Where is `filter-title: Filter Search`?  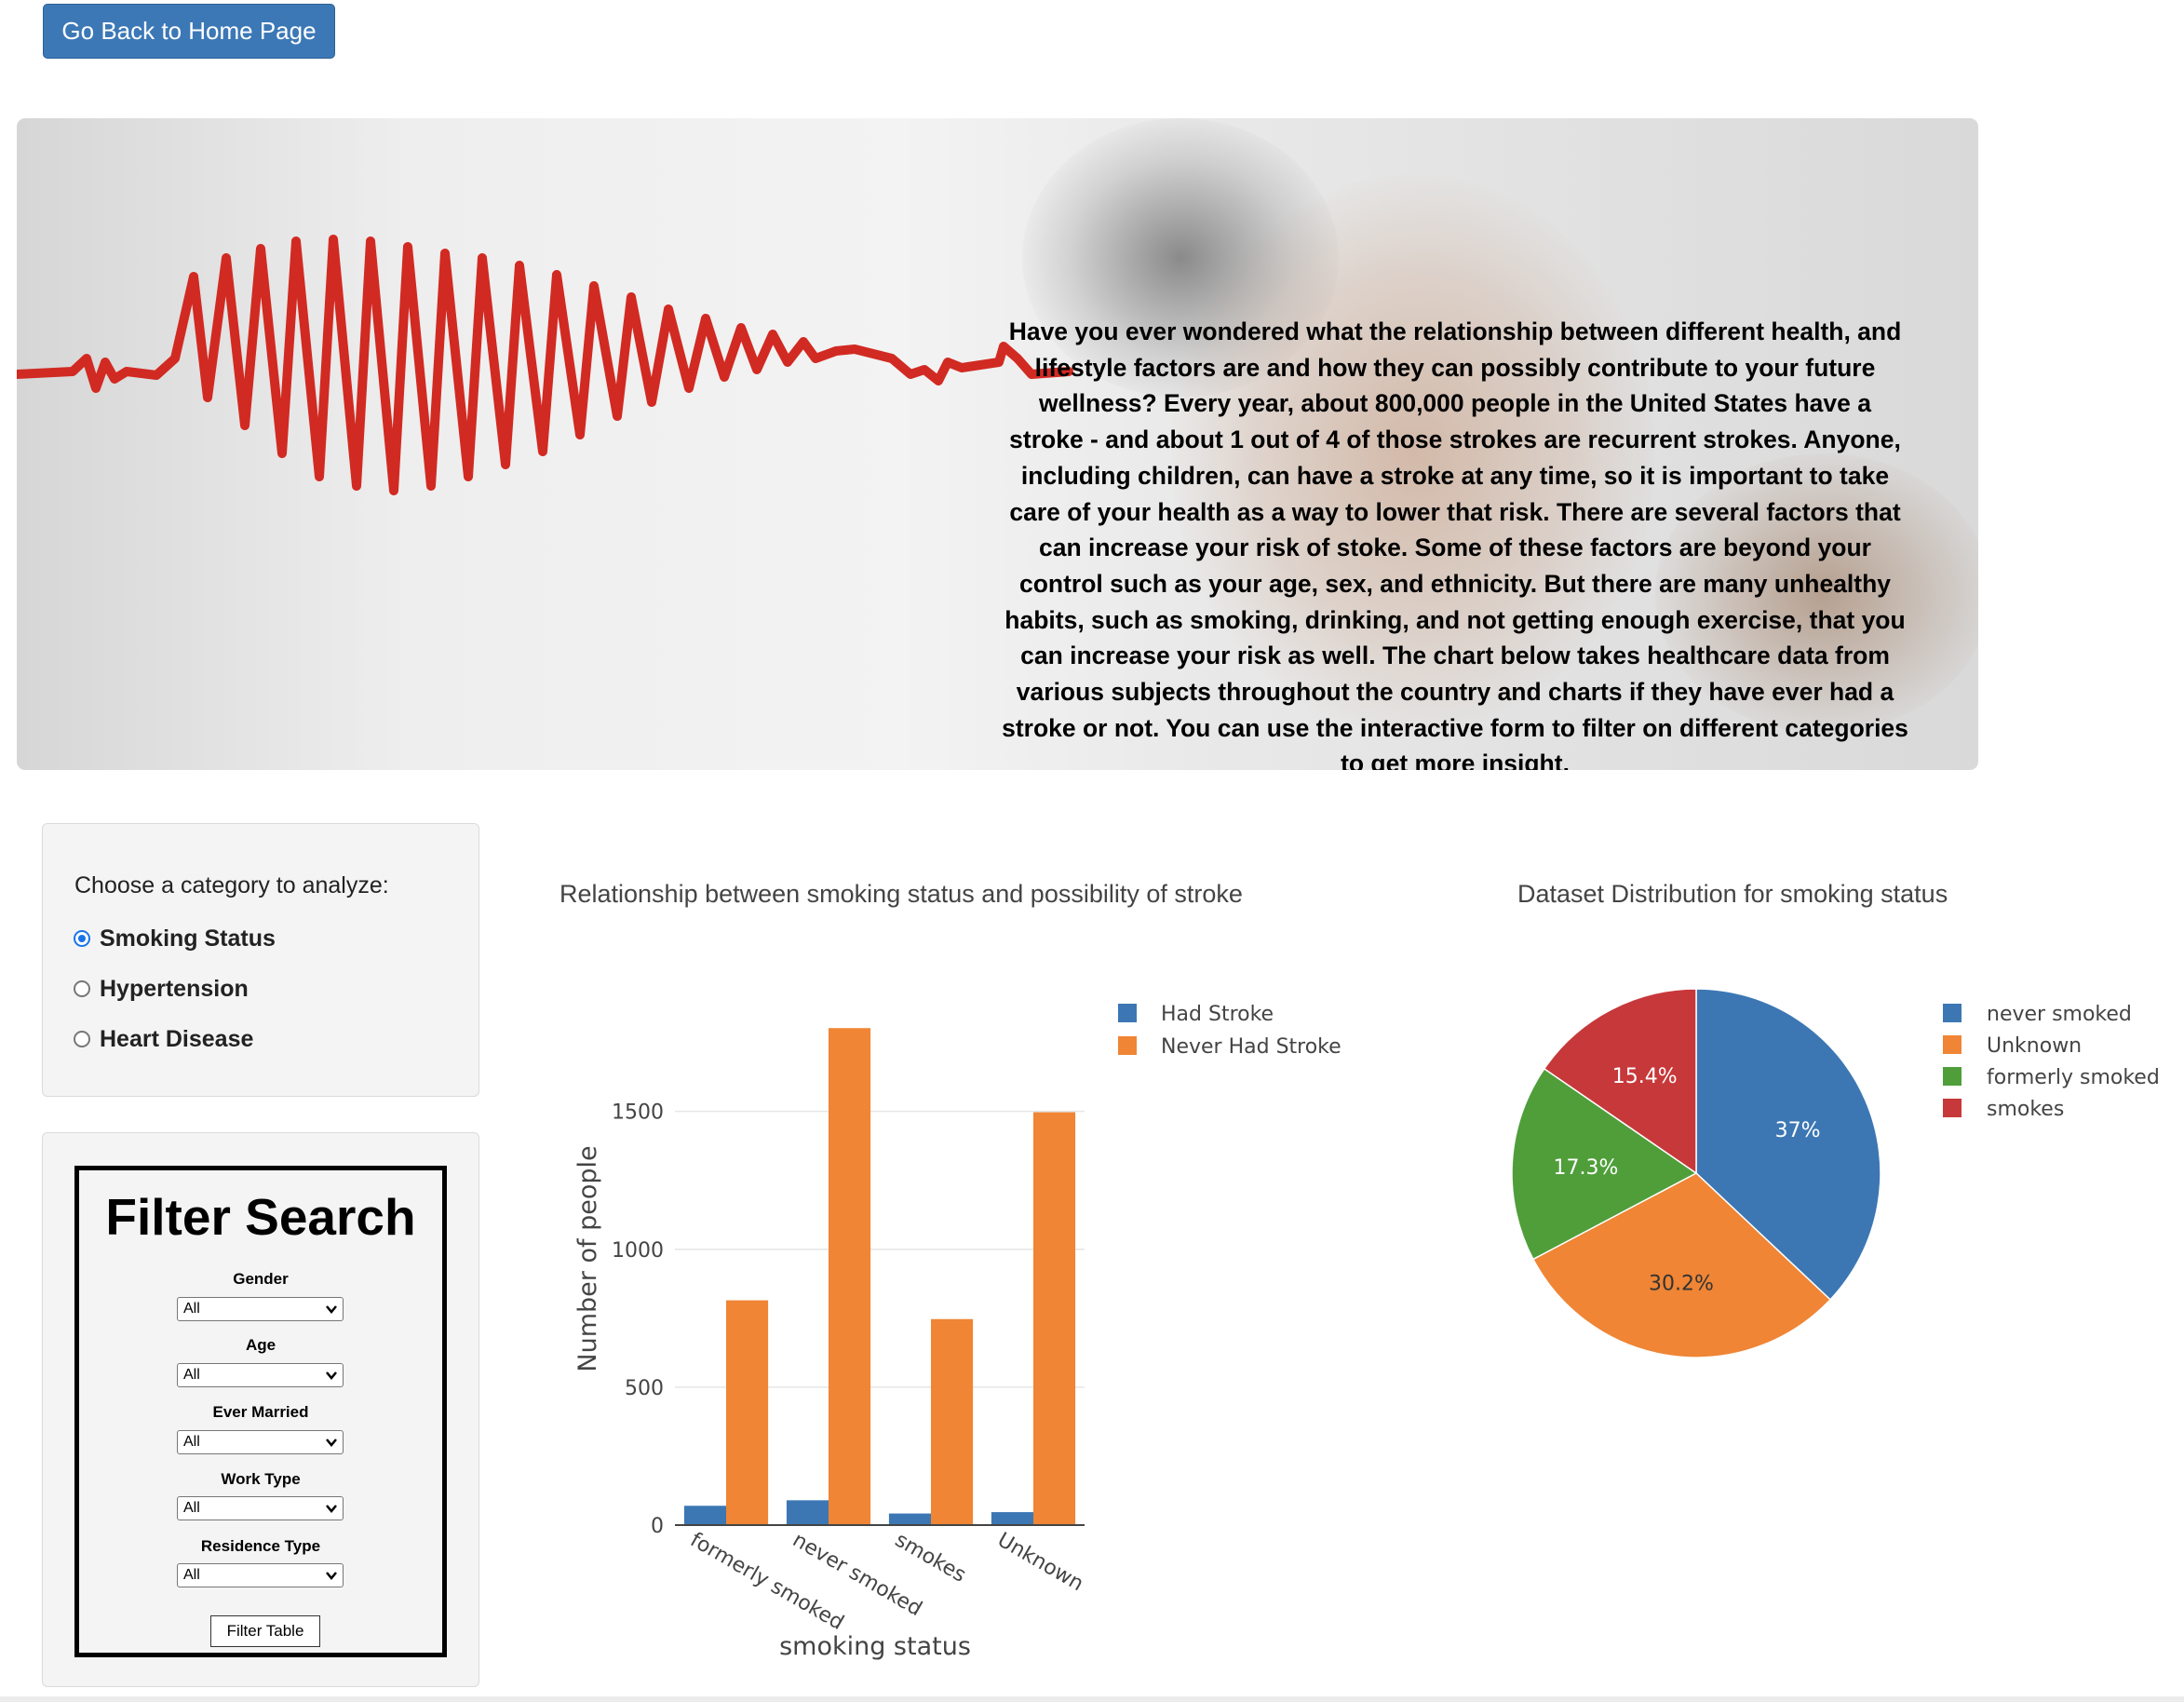
filter-title: Filter Search is located at coordinates (260, 1217).